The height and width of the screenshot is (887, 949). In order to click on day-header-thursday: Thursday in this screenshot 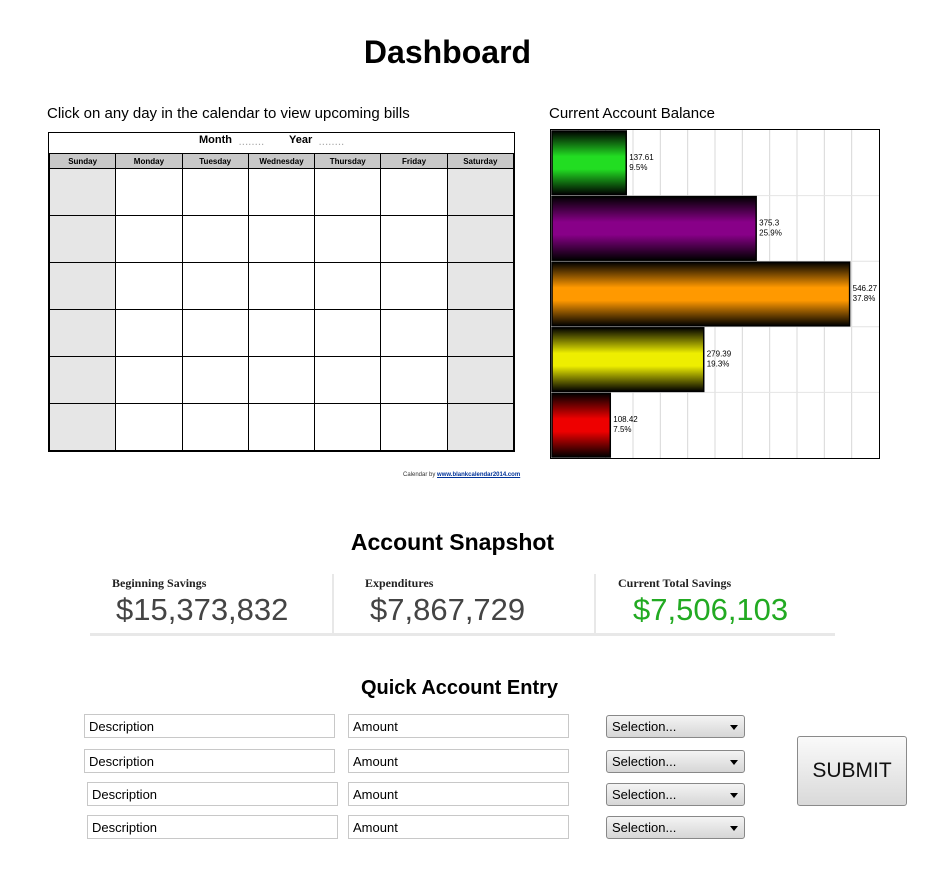, I will do `click(348, 161)`.